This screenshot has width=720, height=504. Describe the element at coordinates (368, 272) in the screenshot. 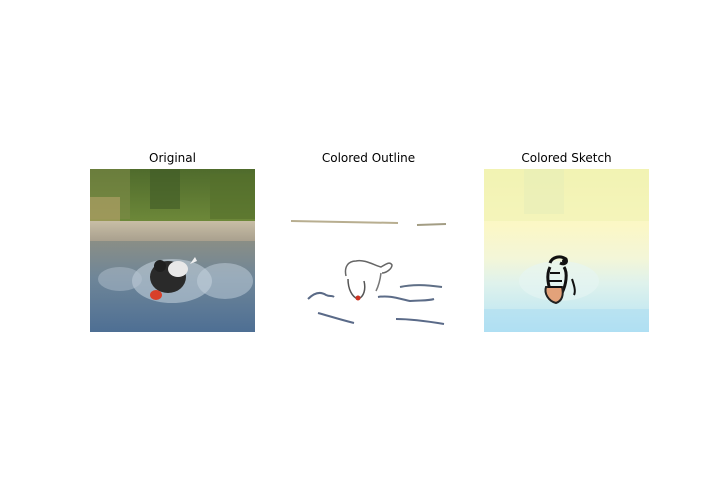

I see `outline-drawing` at that location.